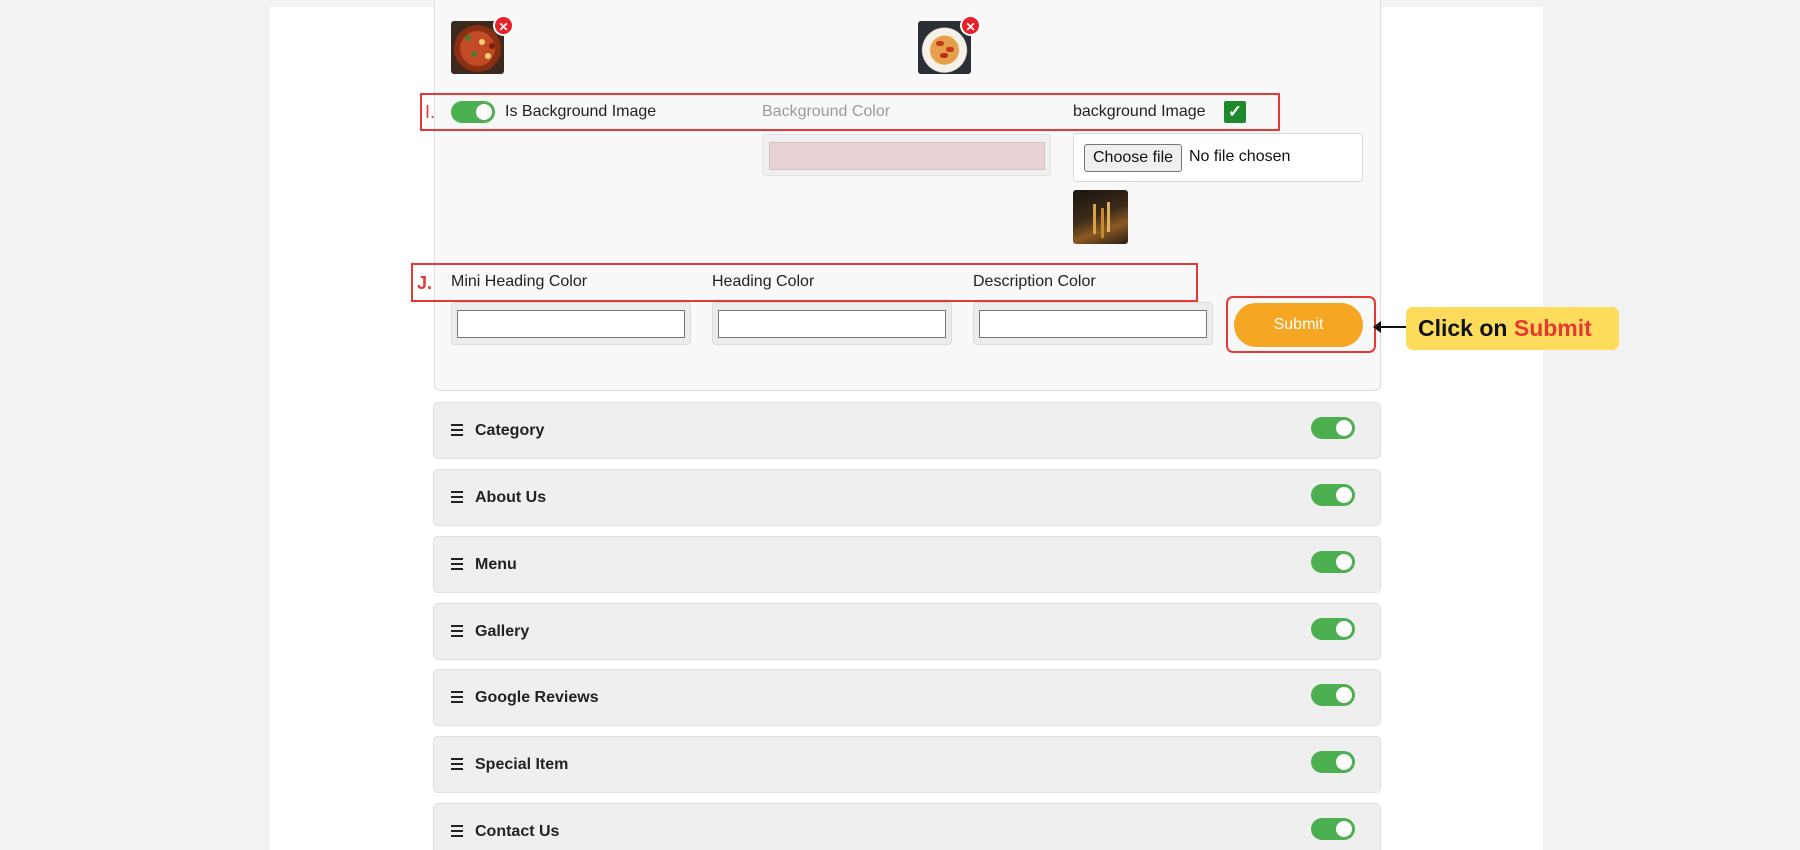  I want to click on description-color-input, so click(1093, 324).